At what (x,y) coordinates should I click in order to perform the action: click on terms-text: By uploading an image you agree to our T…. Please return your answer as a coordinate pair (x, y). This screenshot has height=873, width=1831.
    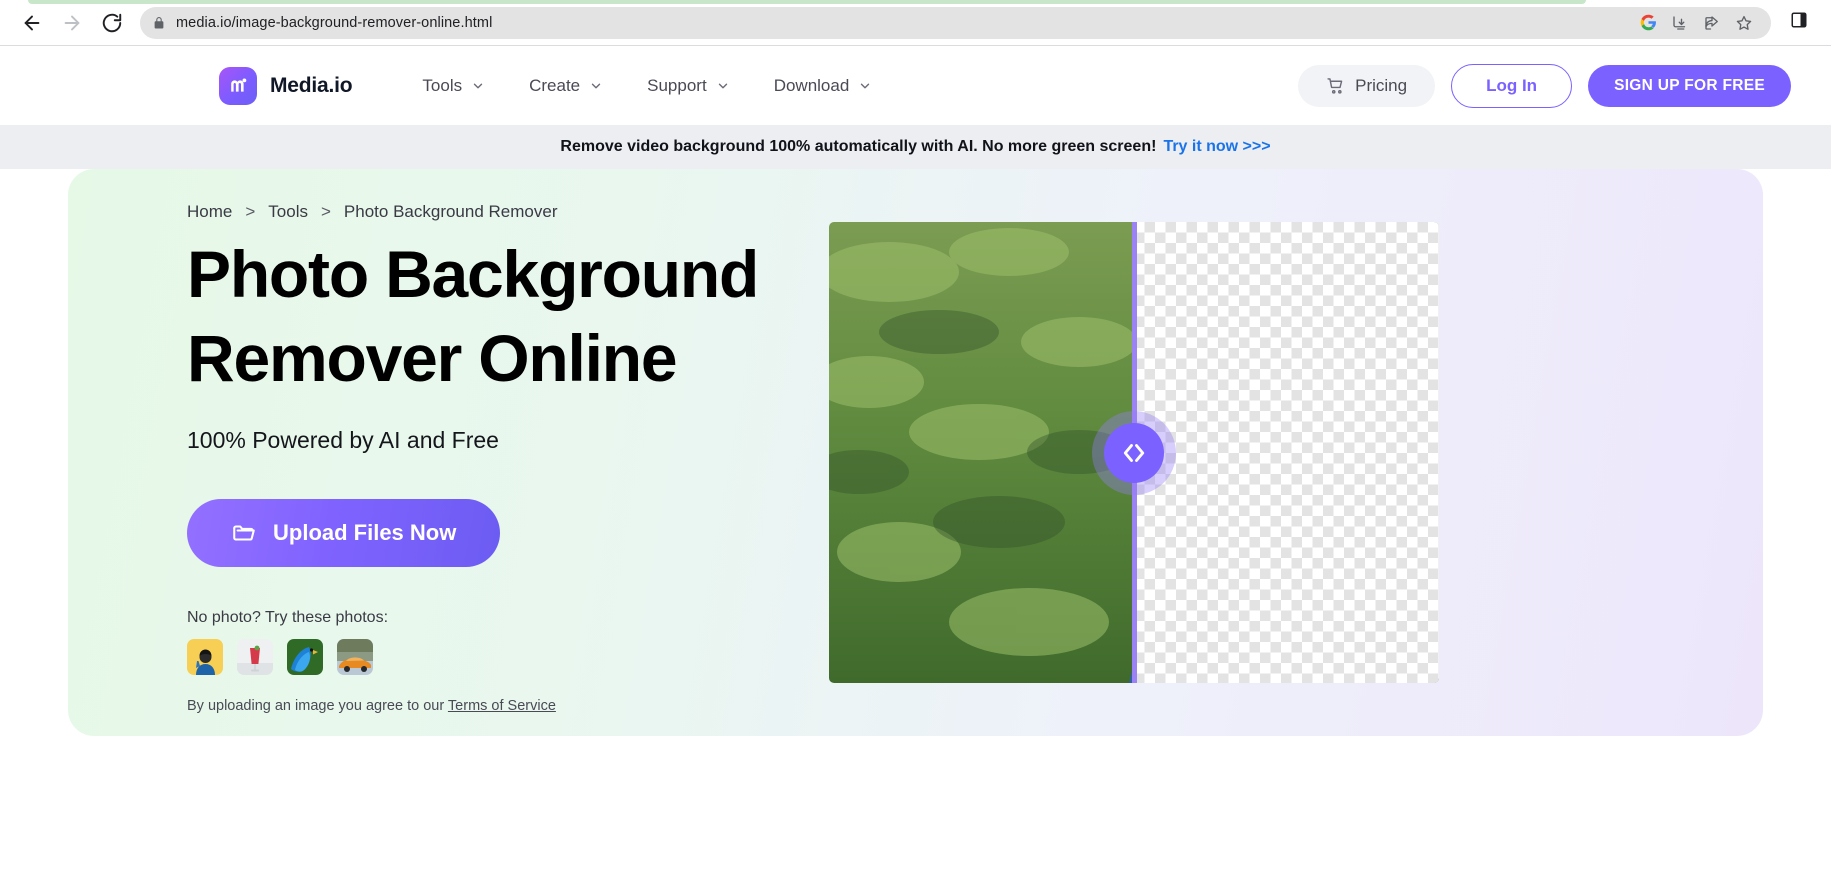
    Looking at the image, I should click on (527, 706).